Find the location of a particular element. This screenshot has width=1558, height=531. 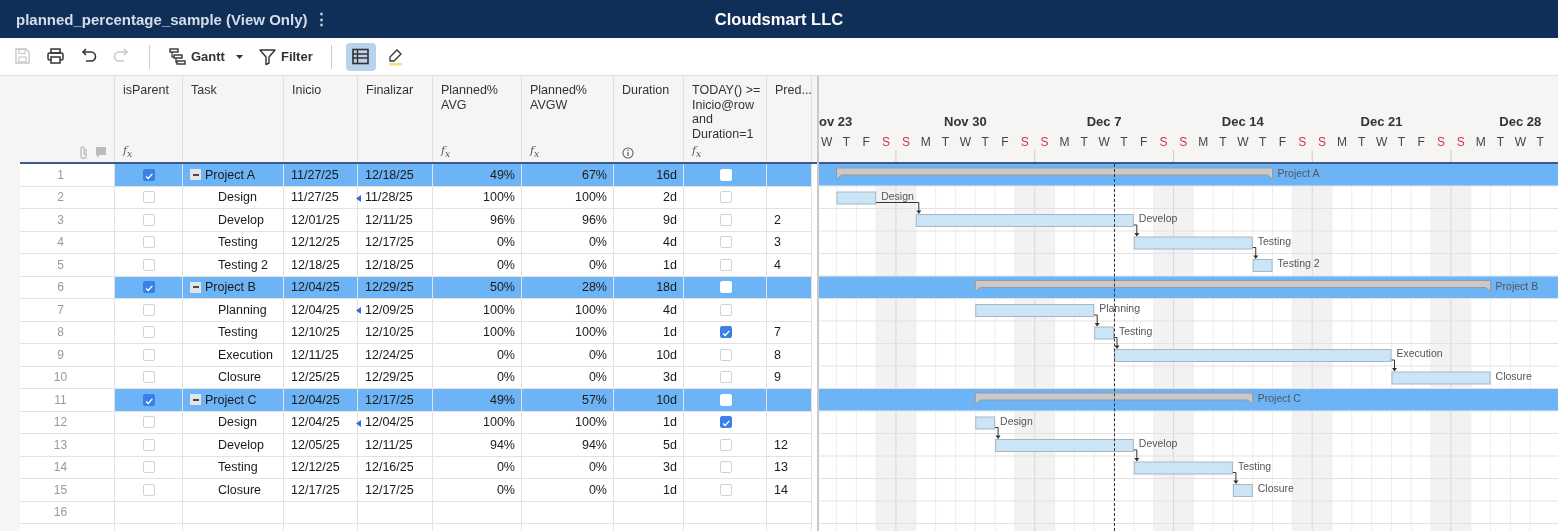

table-cell: 96% is located at coordinates (477, 220).